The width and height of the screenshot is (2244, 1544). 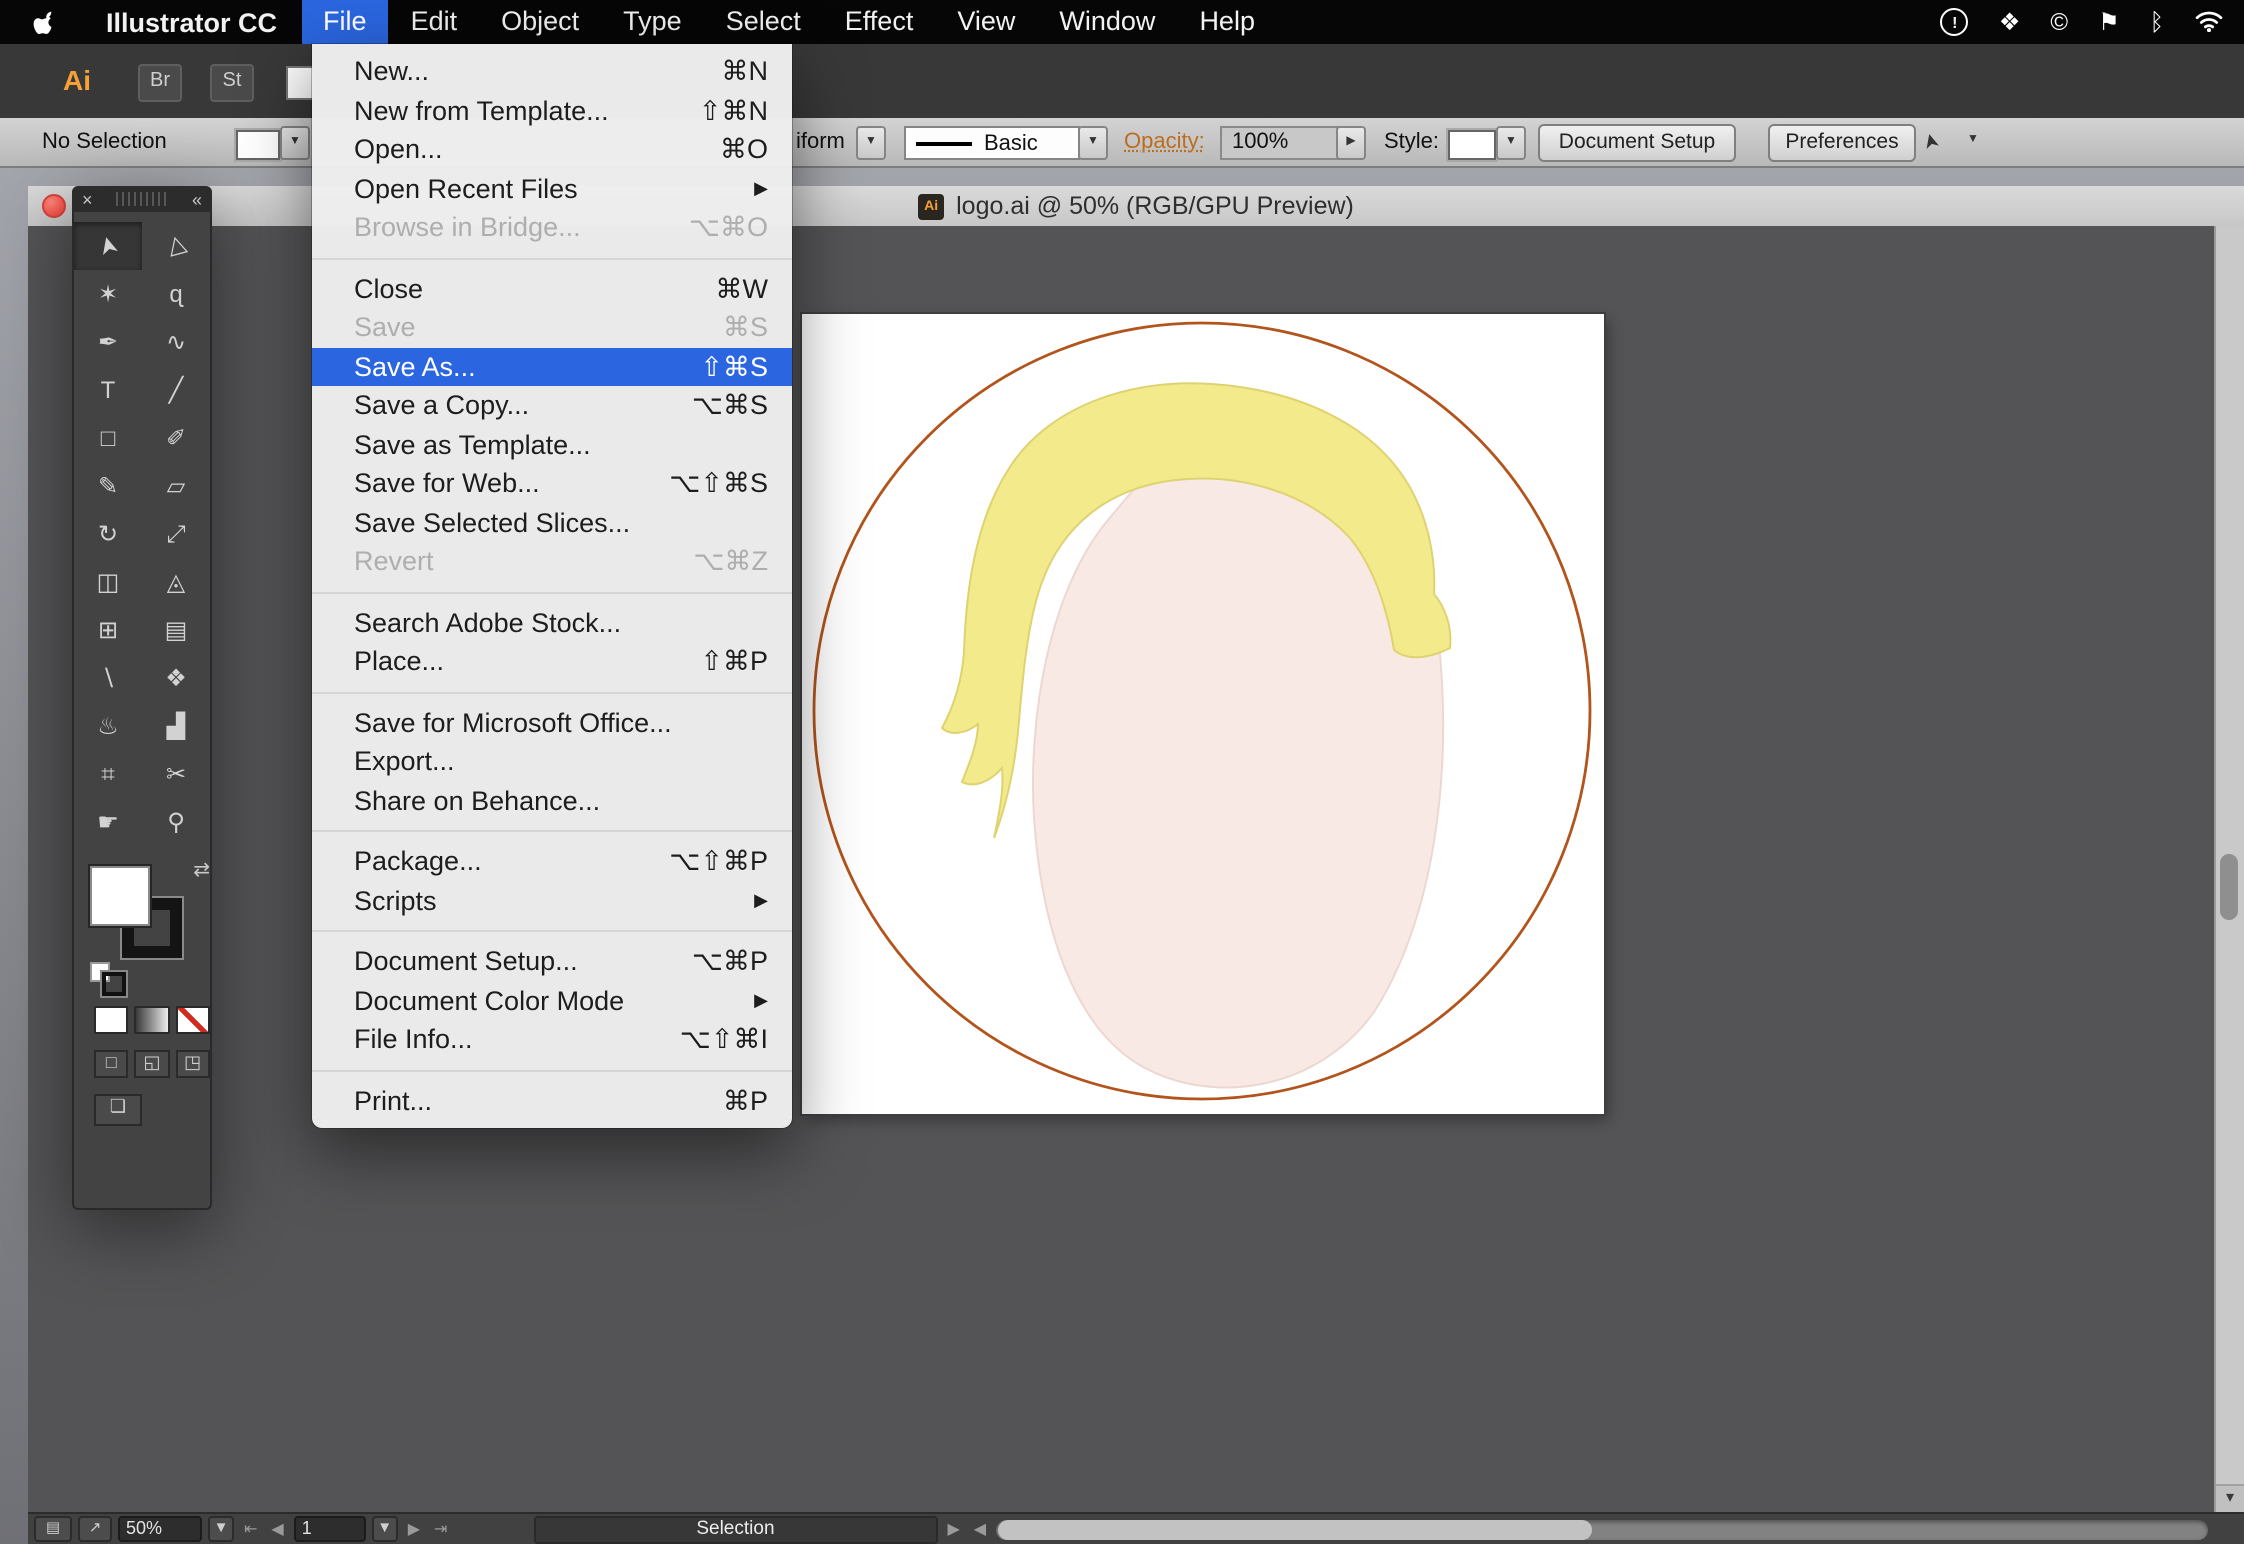 What do you see at coordinates (552, 149) in the screenshot?
I see `menu-item-open: Open... ⌘O` at bounding box center [552, 149].